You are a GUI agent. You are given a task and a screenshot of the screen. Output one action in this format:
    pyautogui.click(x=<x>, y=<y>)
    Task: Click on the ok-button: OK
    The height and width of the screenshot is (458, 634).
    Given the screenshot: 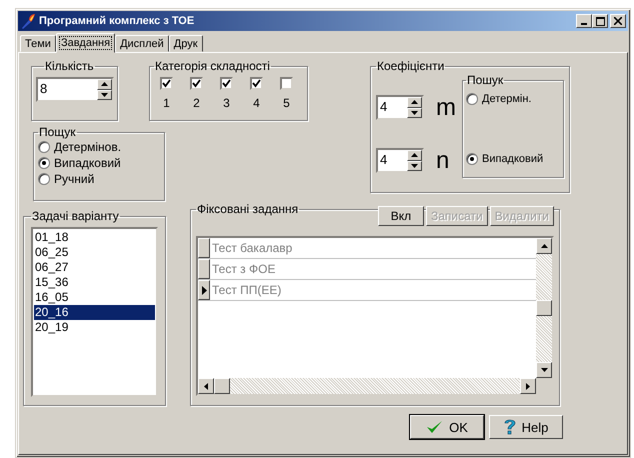 What is the action you would take?
    pyautogui.click(x=447, y=427)
    